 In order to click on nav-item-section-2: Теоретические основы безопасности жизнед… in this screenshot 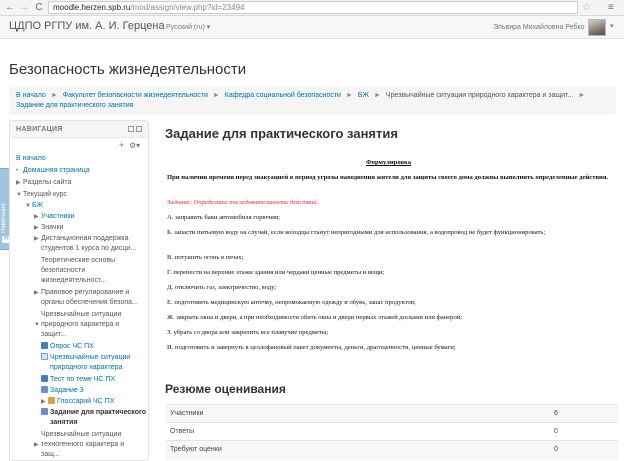, I will do `click(78, 271)`.